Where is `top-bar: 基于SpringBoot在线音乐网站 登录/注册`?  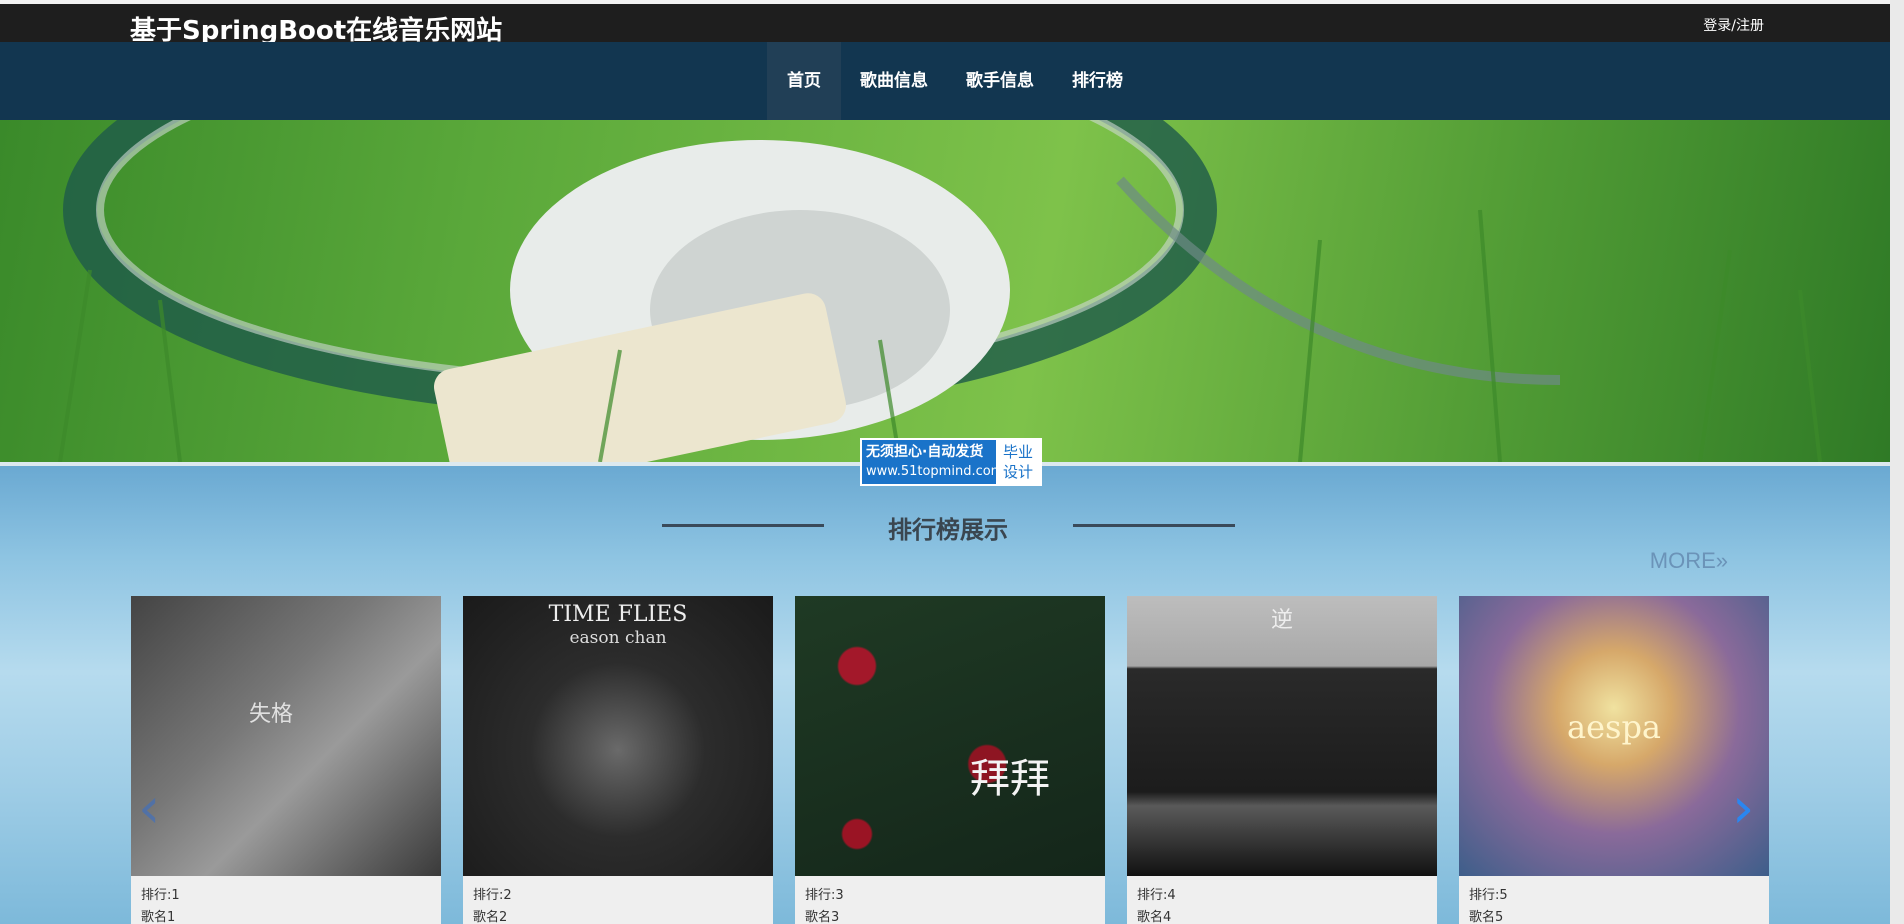 top-bar: 基于SpringBoot在线音乐网站 登录/注册 is located at coordinates (952, 23).